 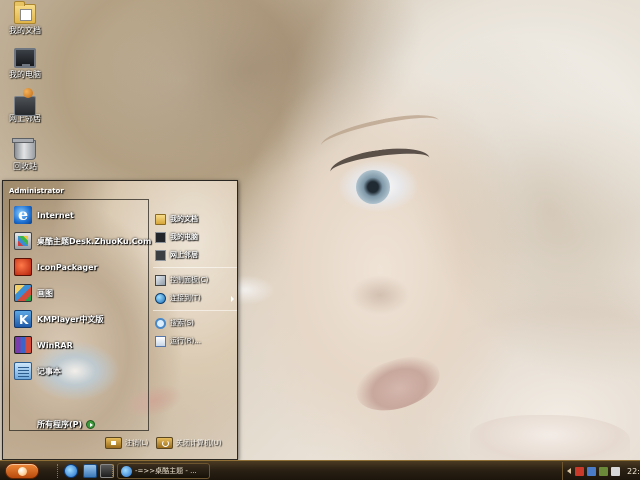 What do you see at coordinates (232, 299) in the screenshot?
I see `submenu-arrow-icon` at bounding box center [232, 299].